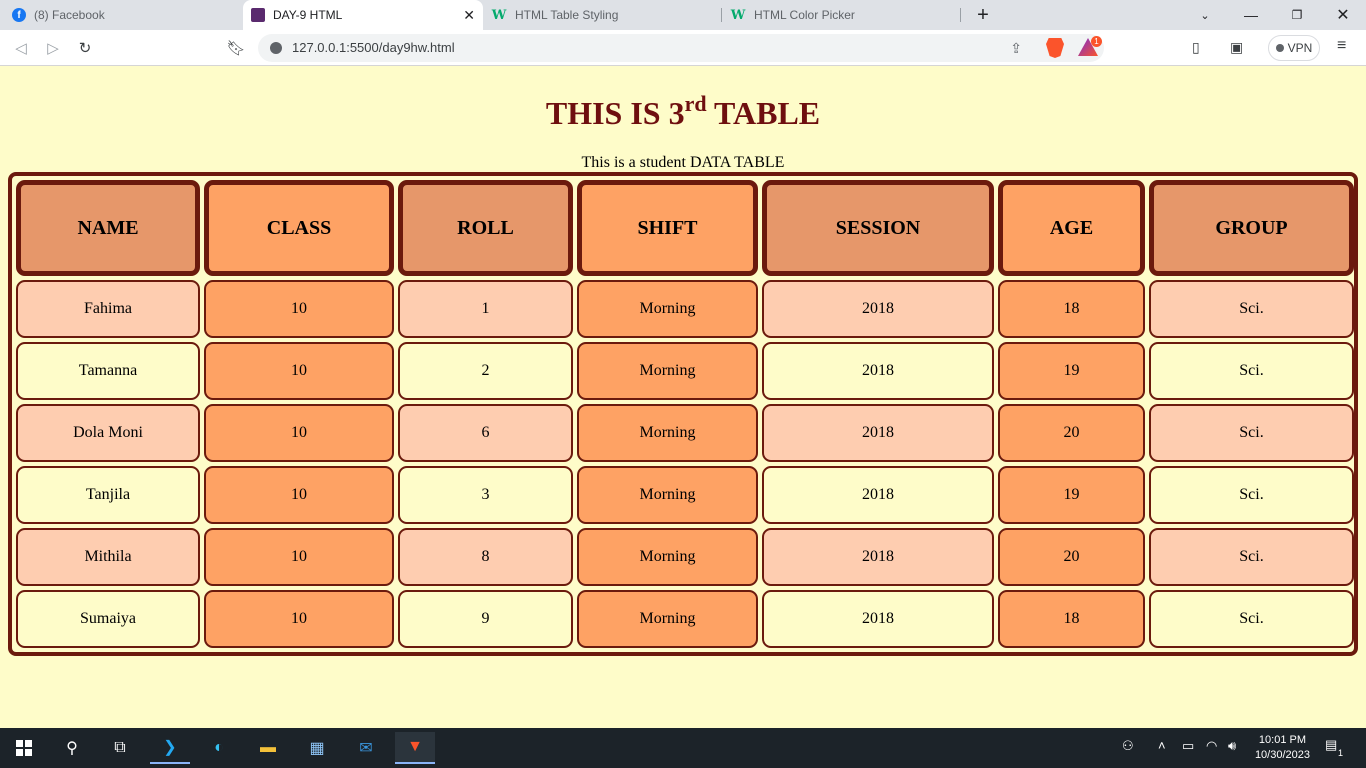 The height and width of the screenshot is (768, 1366). I want to click on table-cell: 6, so click(485, 433).